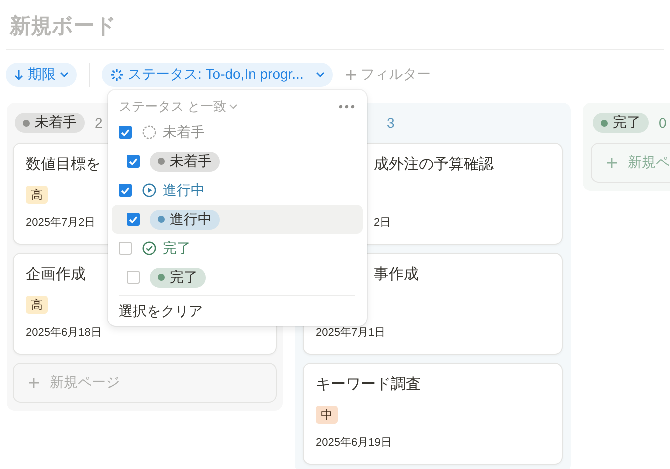  Describe the element at coordinates (177, 249) in the screenshot. I see `status-group-label: 完了` at that location.